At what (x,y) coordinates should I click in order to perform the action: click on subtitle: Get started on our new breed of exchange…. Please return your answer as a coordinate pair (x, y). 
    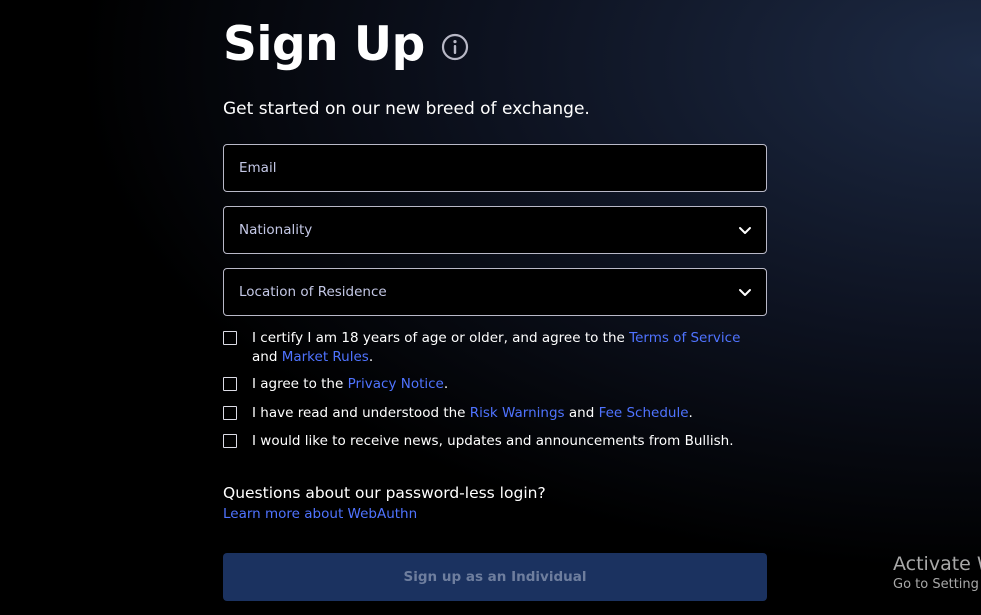
    Looking at the image, I should click on (406, 109).